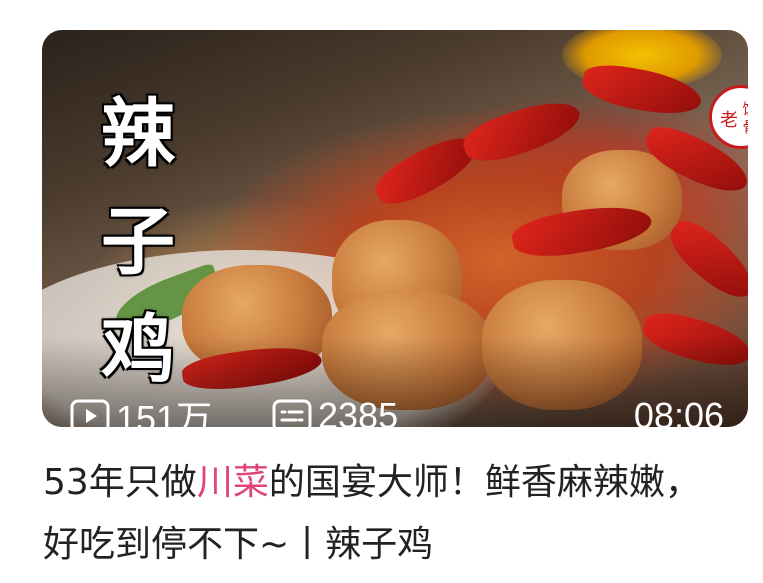  I want to click on channel-logo: 老 饭 骨, so click(728, 117).